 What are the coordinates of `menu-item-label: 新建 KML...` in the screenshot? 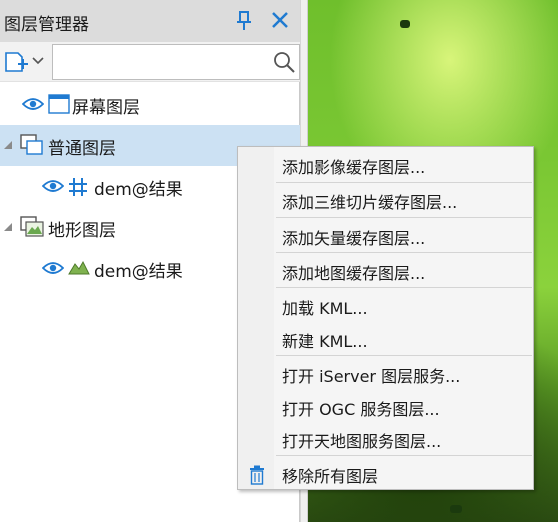 It's located at (325, 341).